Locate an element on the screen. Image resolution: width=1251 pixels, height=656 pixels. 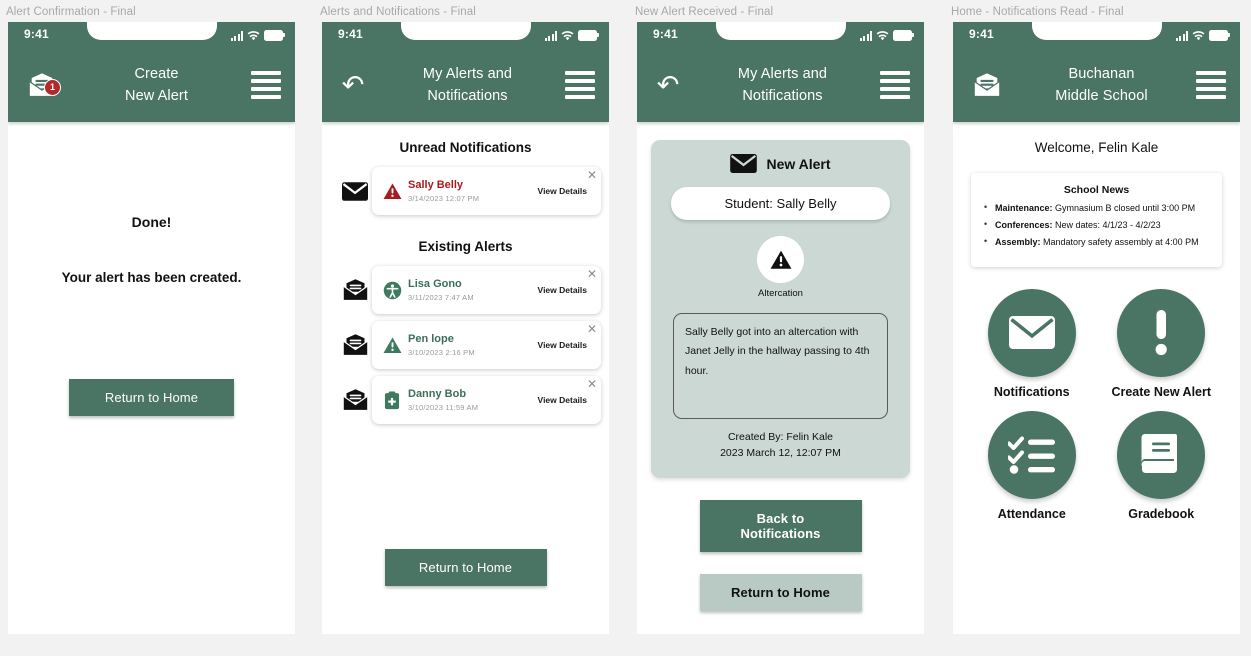
student-name: Pen lope is located at coordinates (431, 339).